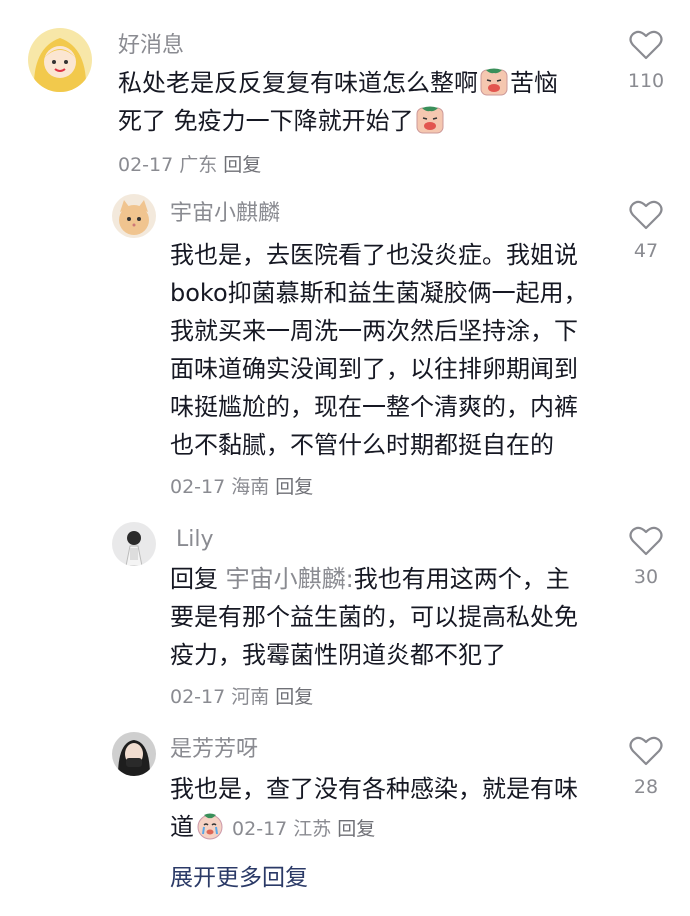 The width and height of the screenshot is (690, 916). What do you see at coordinates (239, 875) in the screenshot?
I see `expand-more-replies-button: 展开更多回复` at bounding box center [239, 875].